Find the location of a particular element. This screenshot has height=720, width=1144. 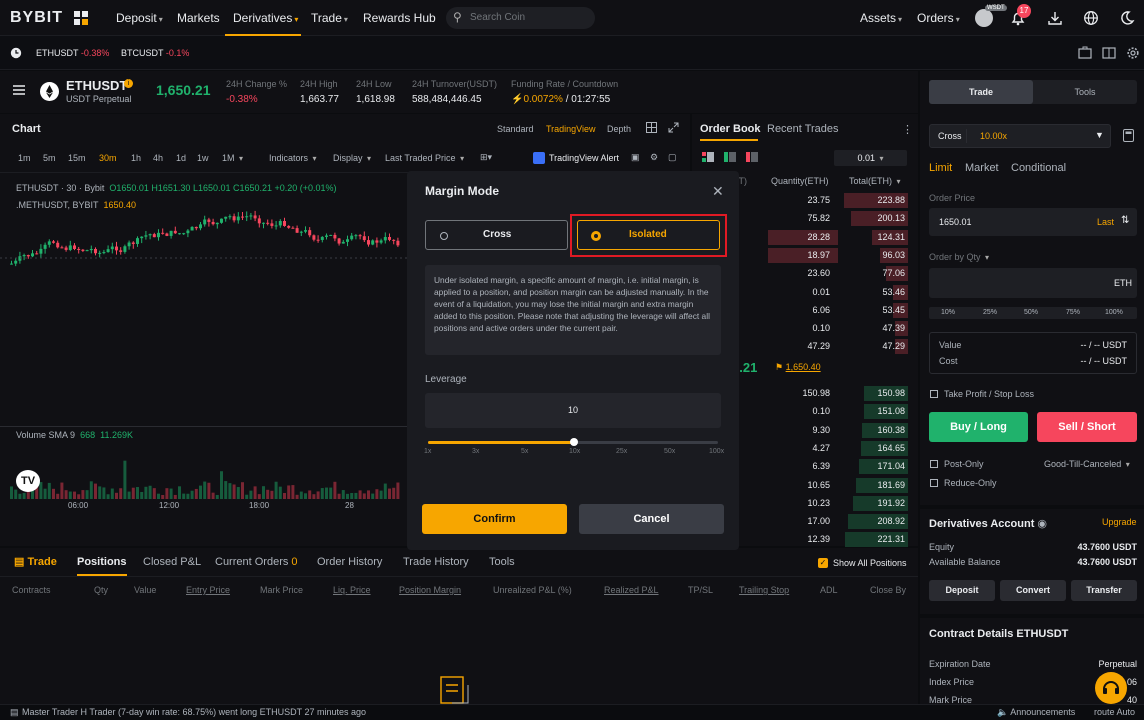

announcements-link: 🔈 Announcements is located at coordinates (1036, 712).